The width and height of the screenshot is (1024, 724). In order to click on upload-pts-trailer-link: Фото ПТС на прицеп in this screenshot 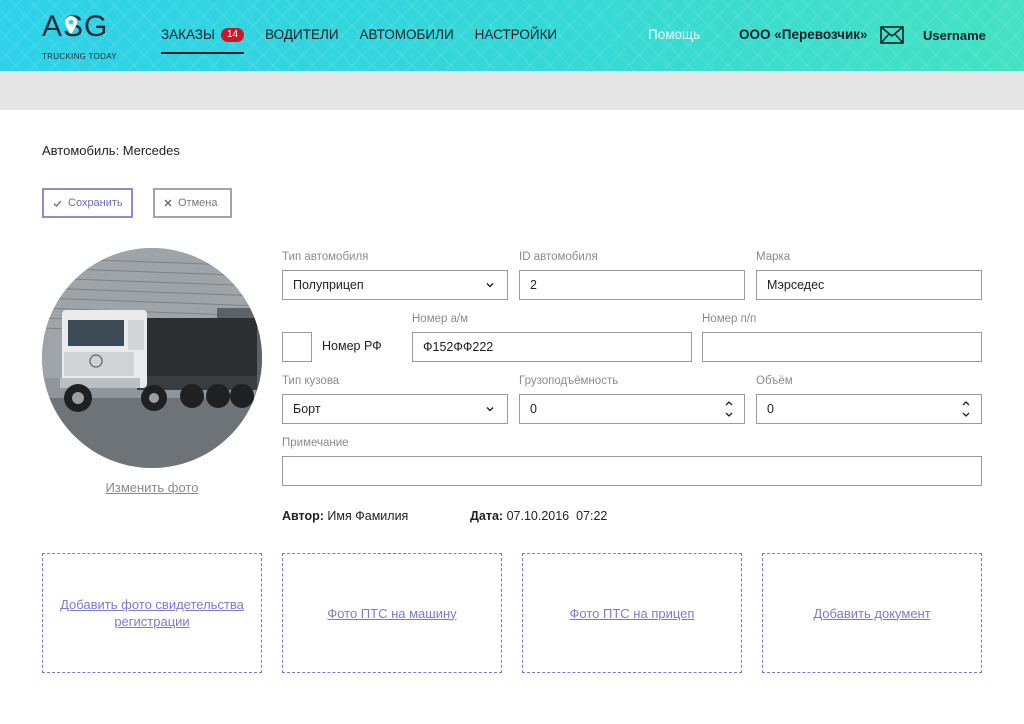, I will do `click(632, 613)`.